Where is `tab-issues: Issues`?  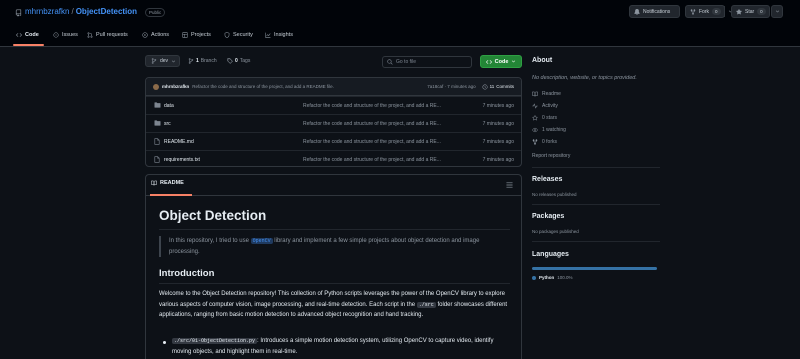 tab-issues: Issues is located at coordinates (65, 34).